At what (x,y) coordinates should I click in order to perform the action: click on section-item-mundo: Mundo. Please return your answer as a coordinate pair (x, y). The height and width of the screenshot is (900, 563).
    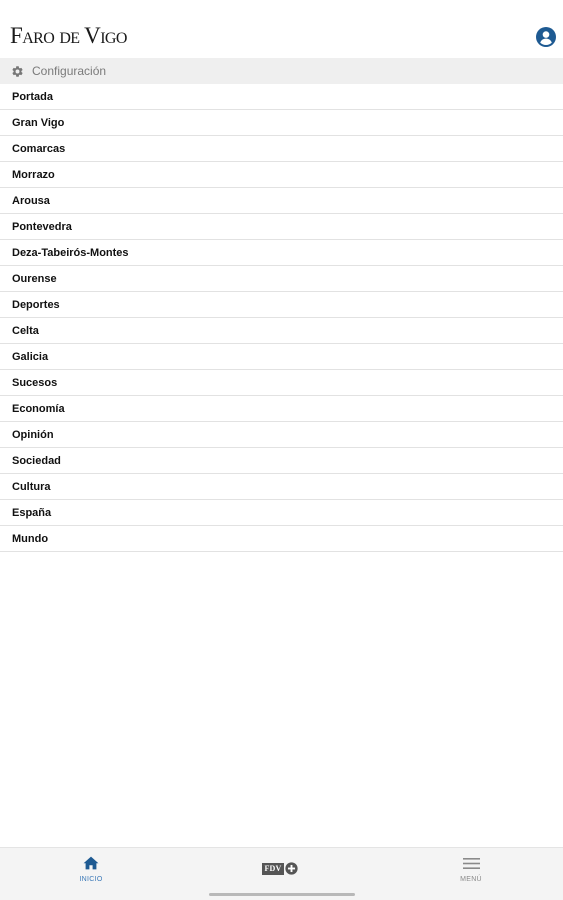
    Looking at the image, I should click on (281, 539).